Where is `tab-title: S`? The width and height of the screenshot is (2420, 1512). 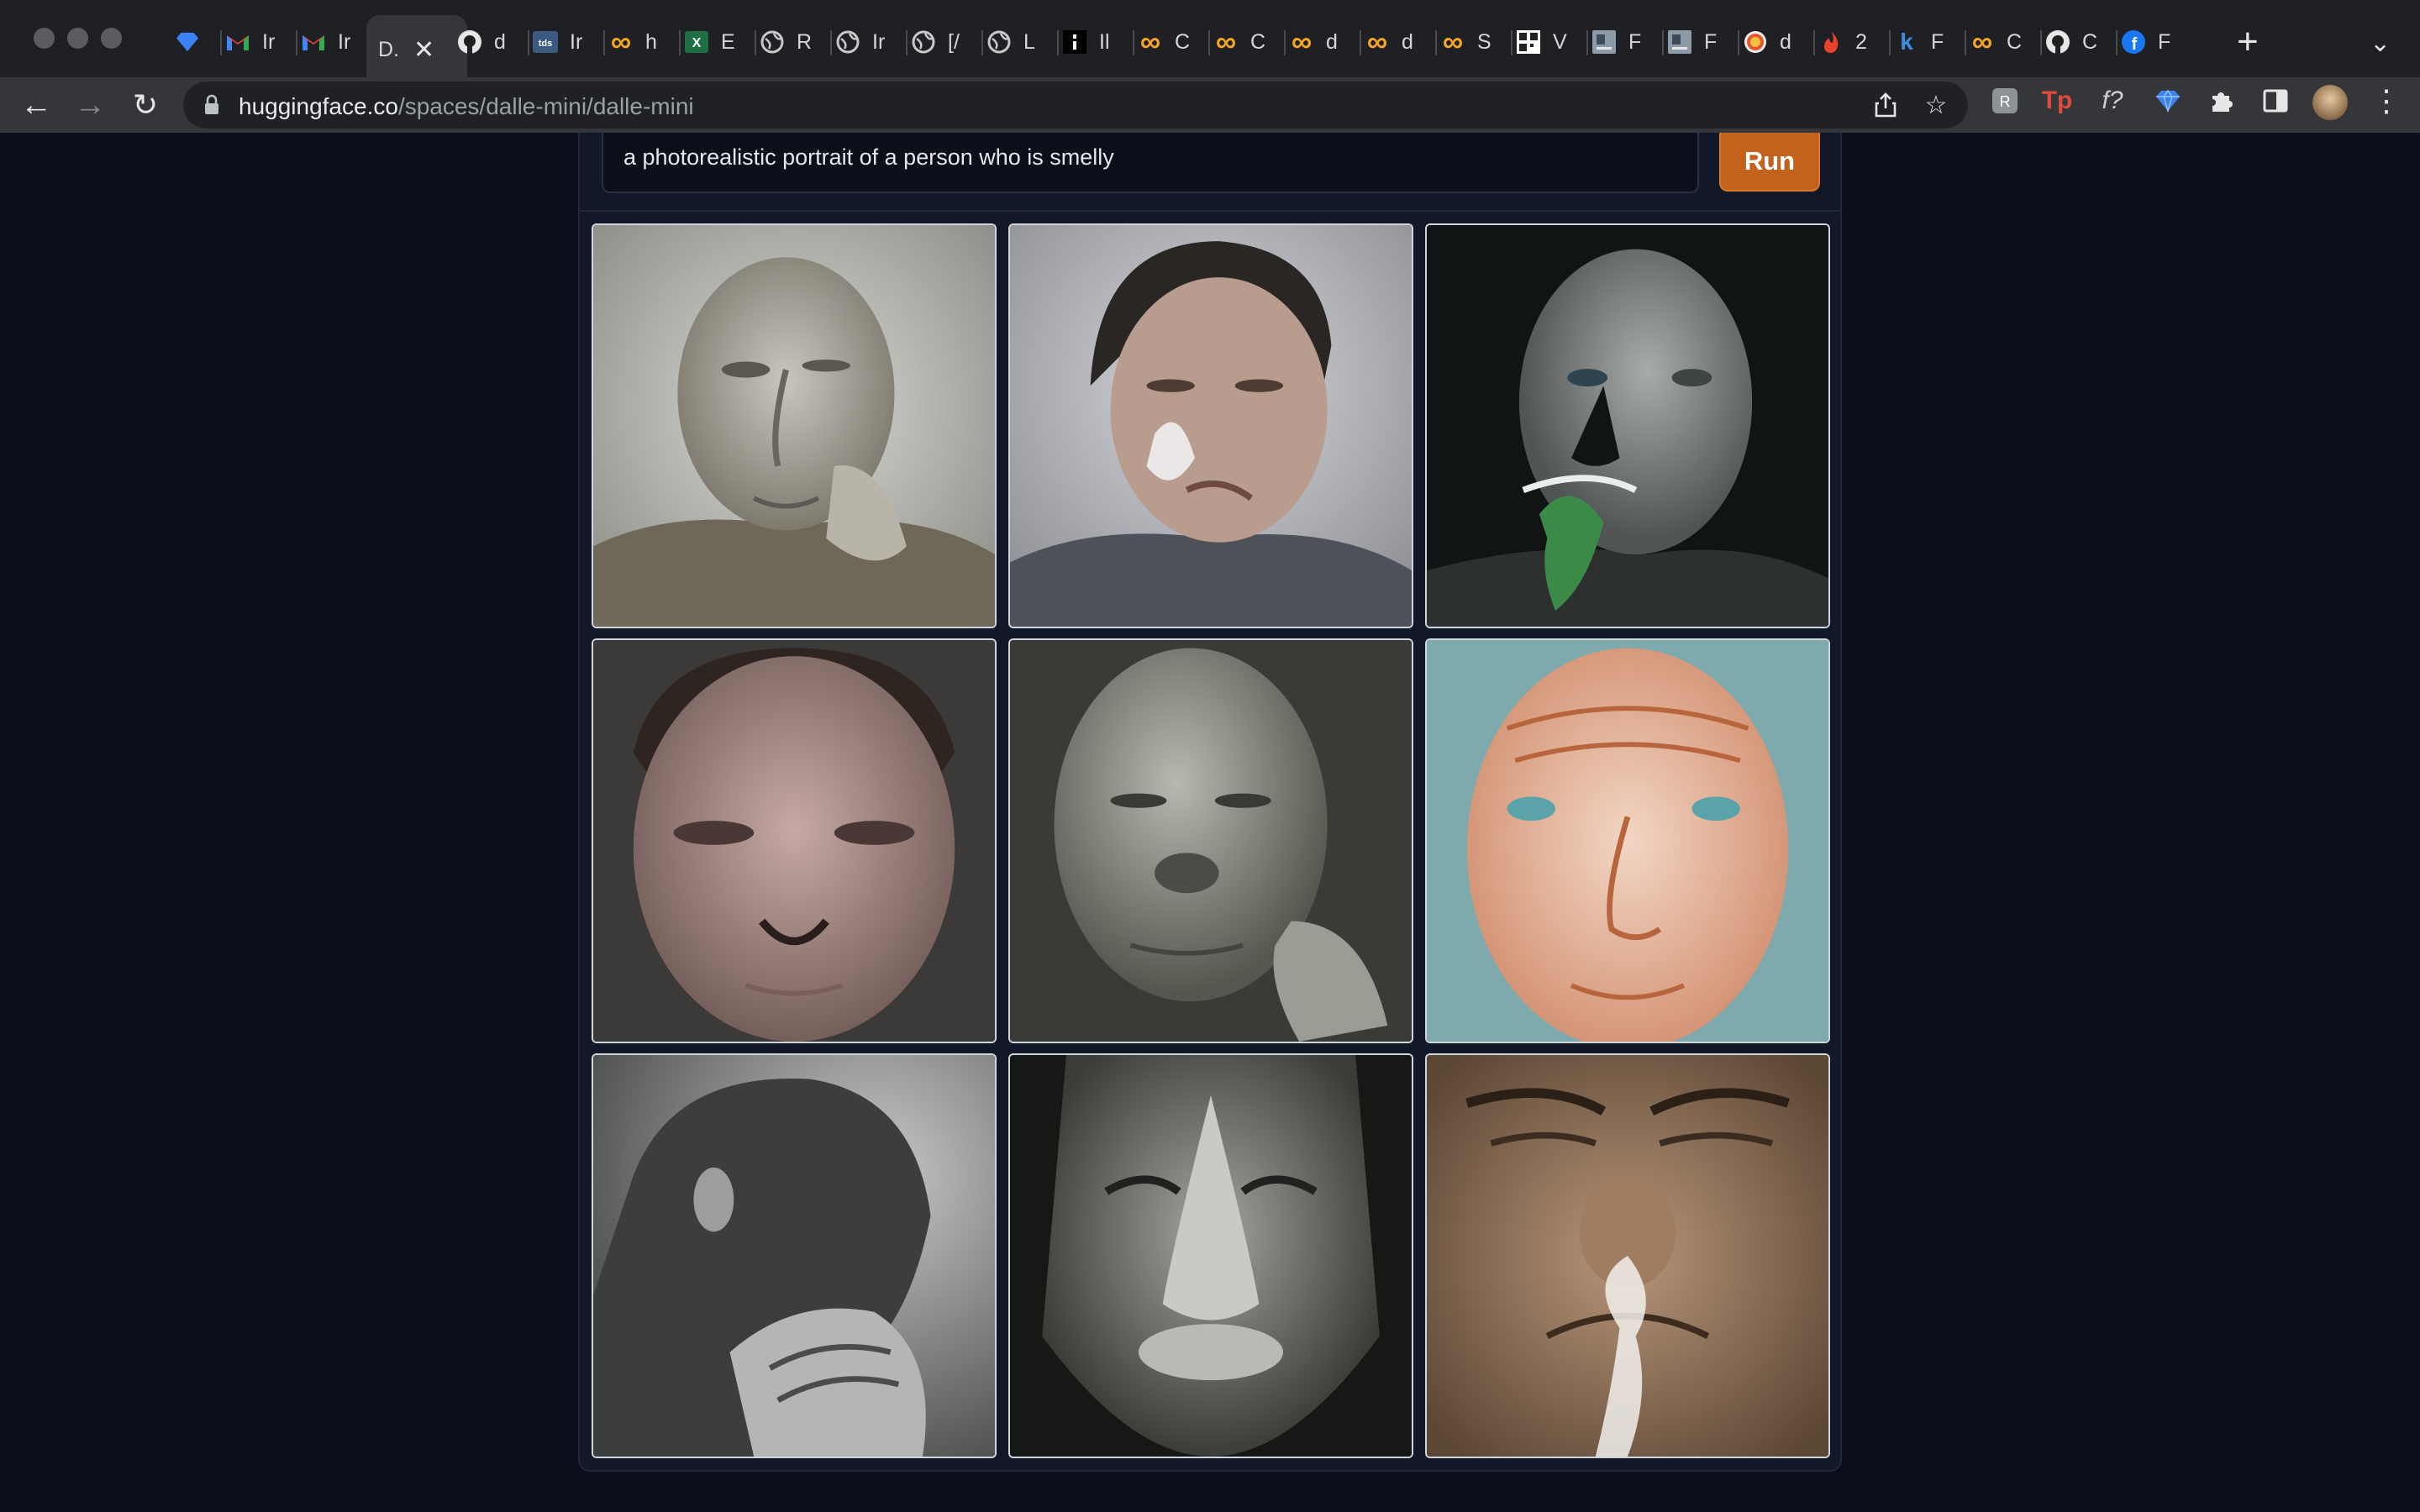
tab-title: S is located at coordinates (1484, 41).